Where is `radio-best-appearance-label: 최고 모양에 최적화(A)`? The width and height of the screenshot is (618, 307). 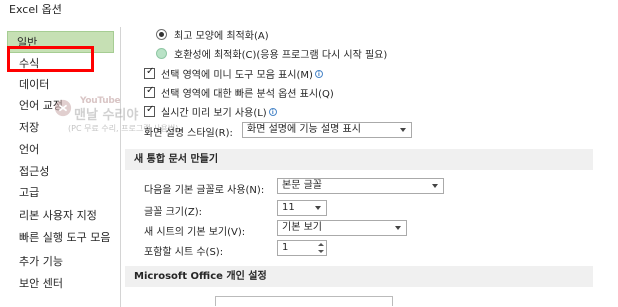
radio-best-appearance-label: 최고 모양에 최적화(A) is located at coordinates (221, 36).